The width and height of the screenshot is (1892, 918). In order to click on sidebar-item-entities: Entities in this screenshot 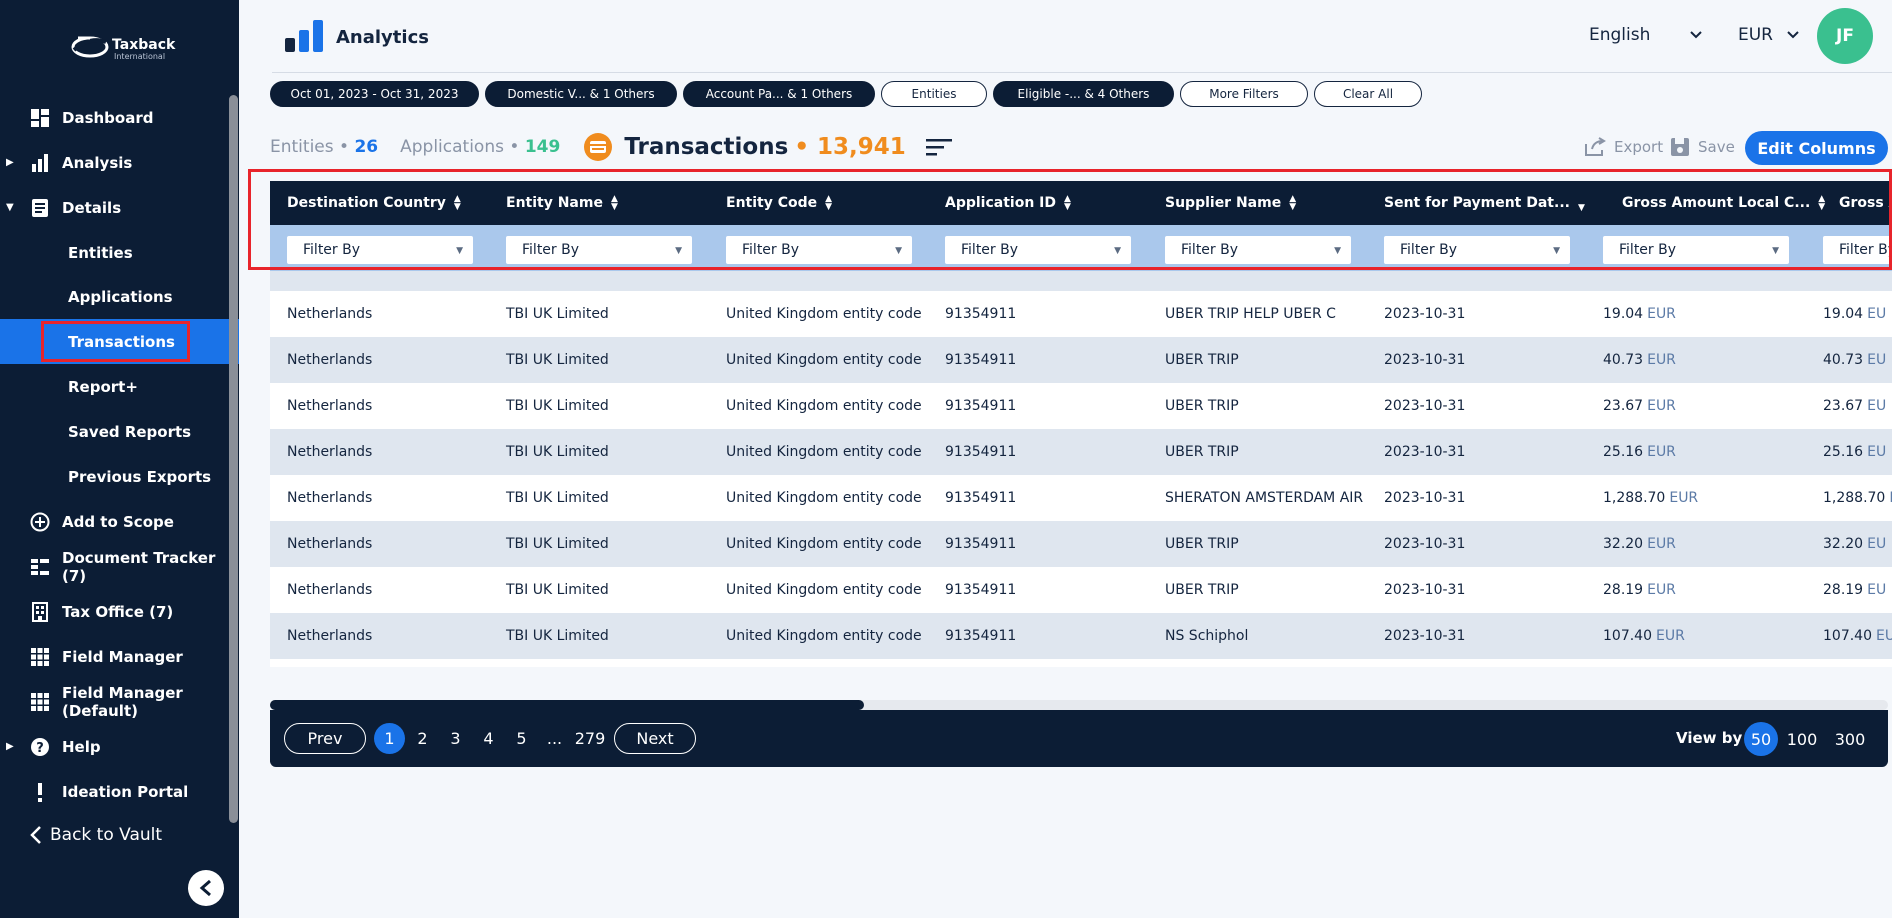, I will do `click(119, 252)`.